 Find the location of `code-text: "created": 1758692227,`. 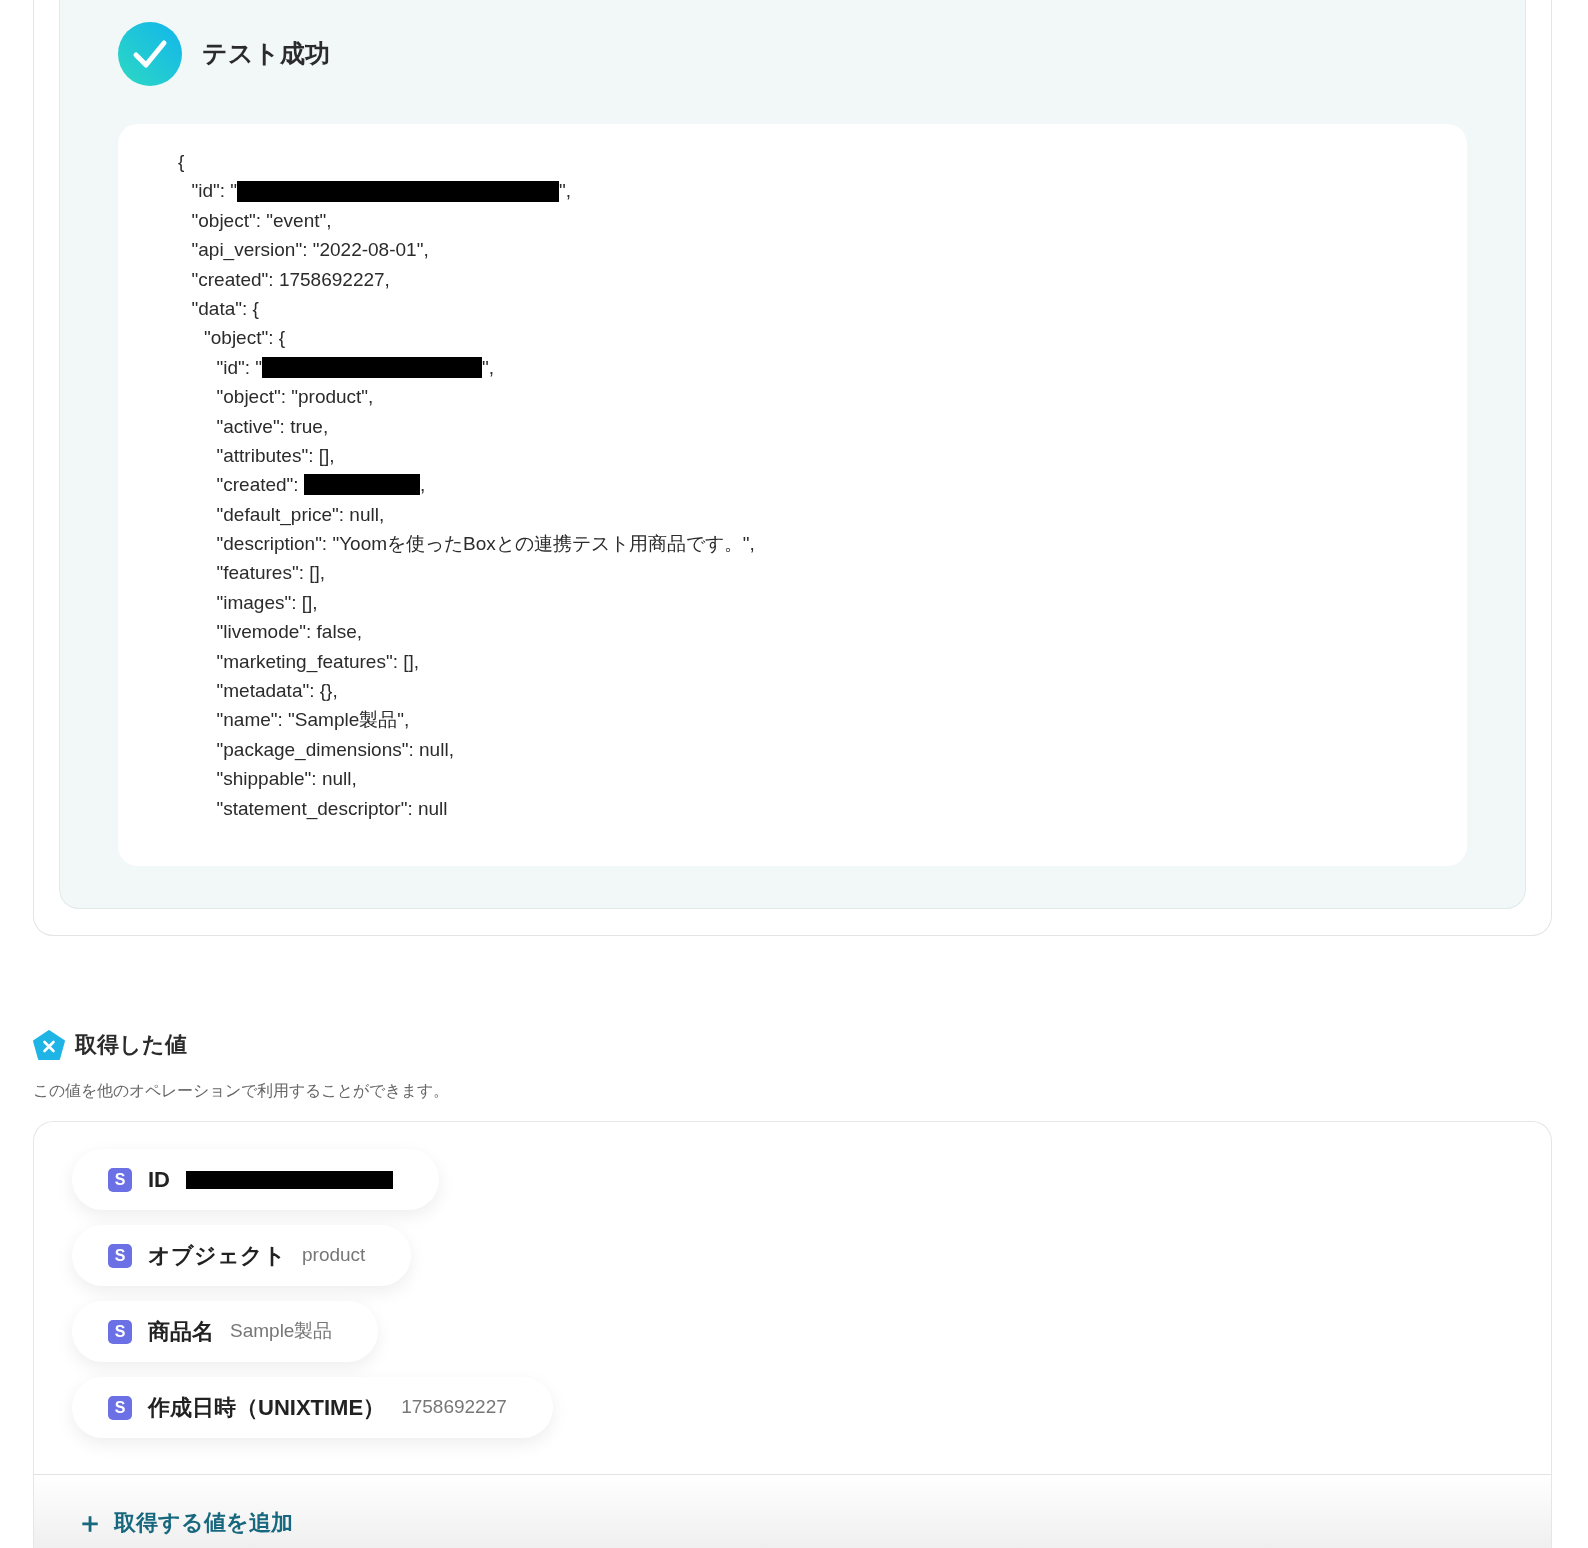

code-text: "created": 1758692227, is located at coordinates (290, 279).